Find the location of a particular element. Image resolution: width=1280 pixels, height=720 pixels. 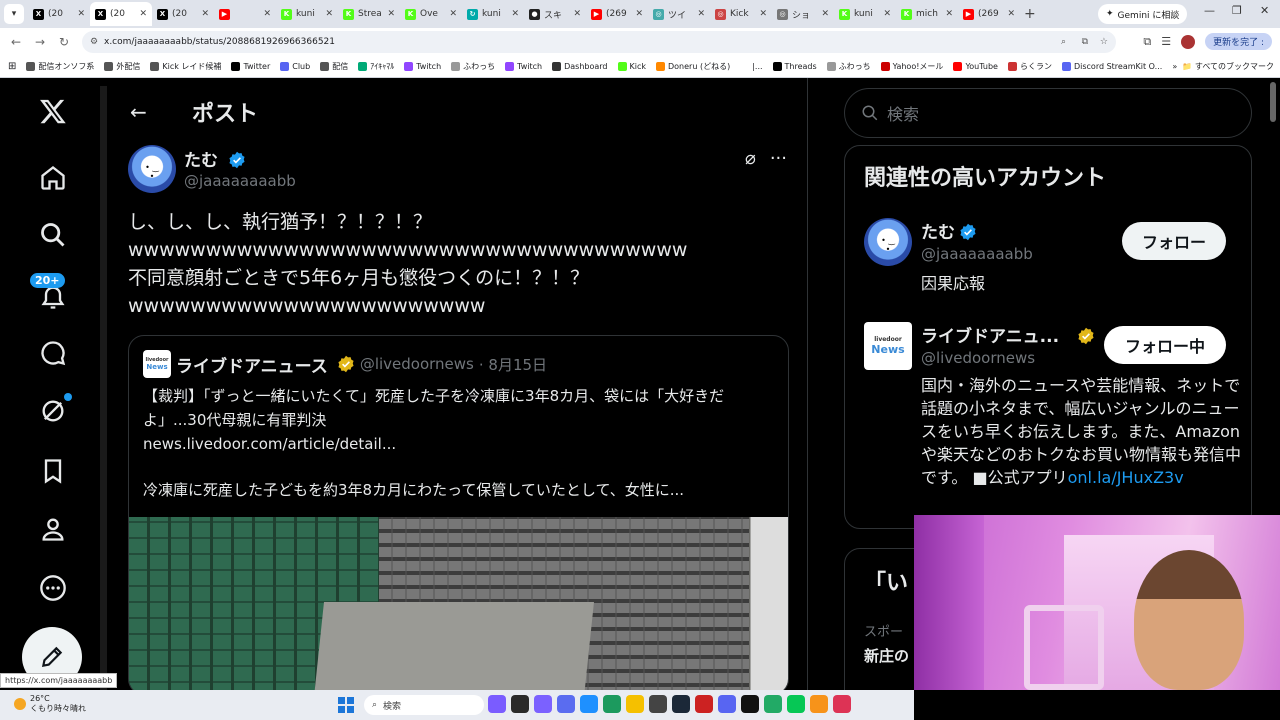

bookmark-item: Kick レイド候補 is located at coordinates (185, 66).